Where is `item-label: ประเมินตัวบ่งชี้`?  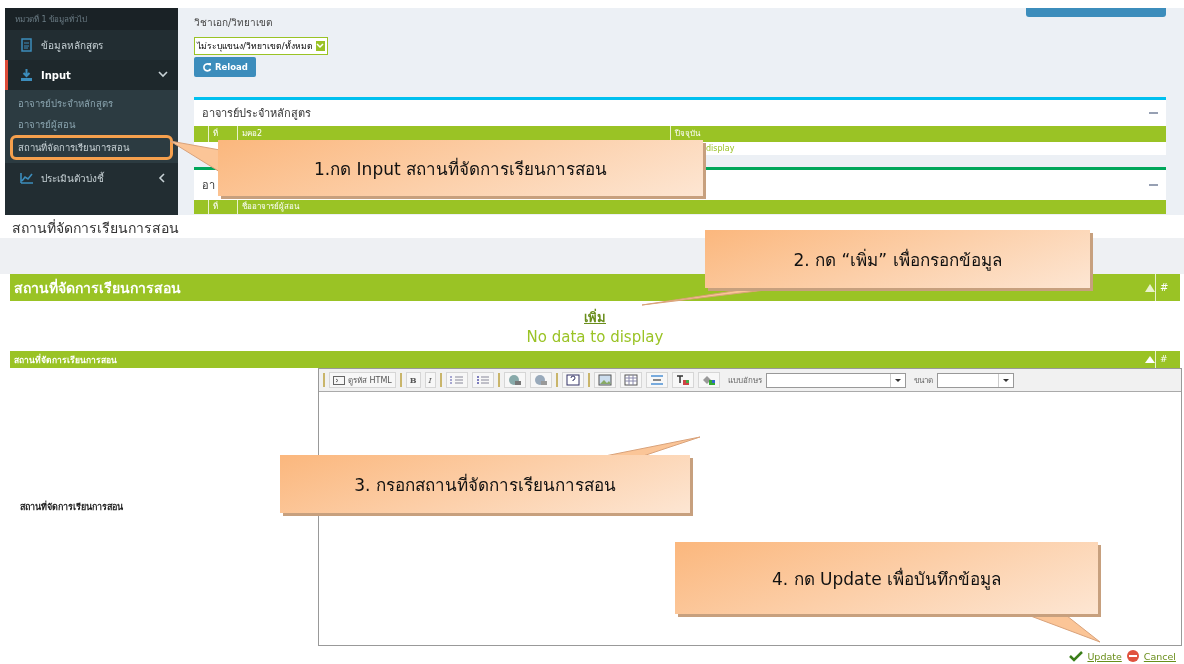
item-label: ประเมินตัวบ่งชี้ is located at coordinates (73, 178).